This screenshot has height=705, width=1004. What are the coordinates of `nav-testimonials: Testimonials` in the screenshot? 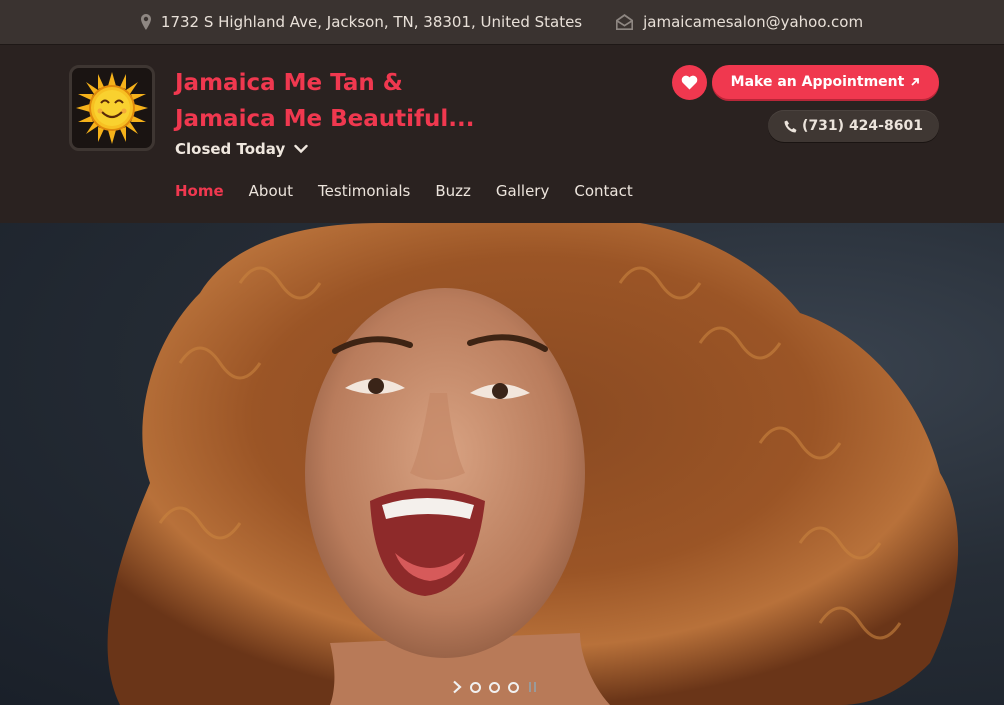 It's located at (364, 191).